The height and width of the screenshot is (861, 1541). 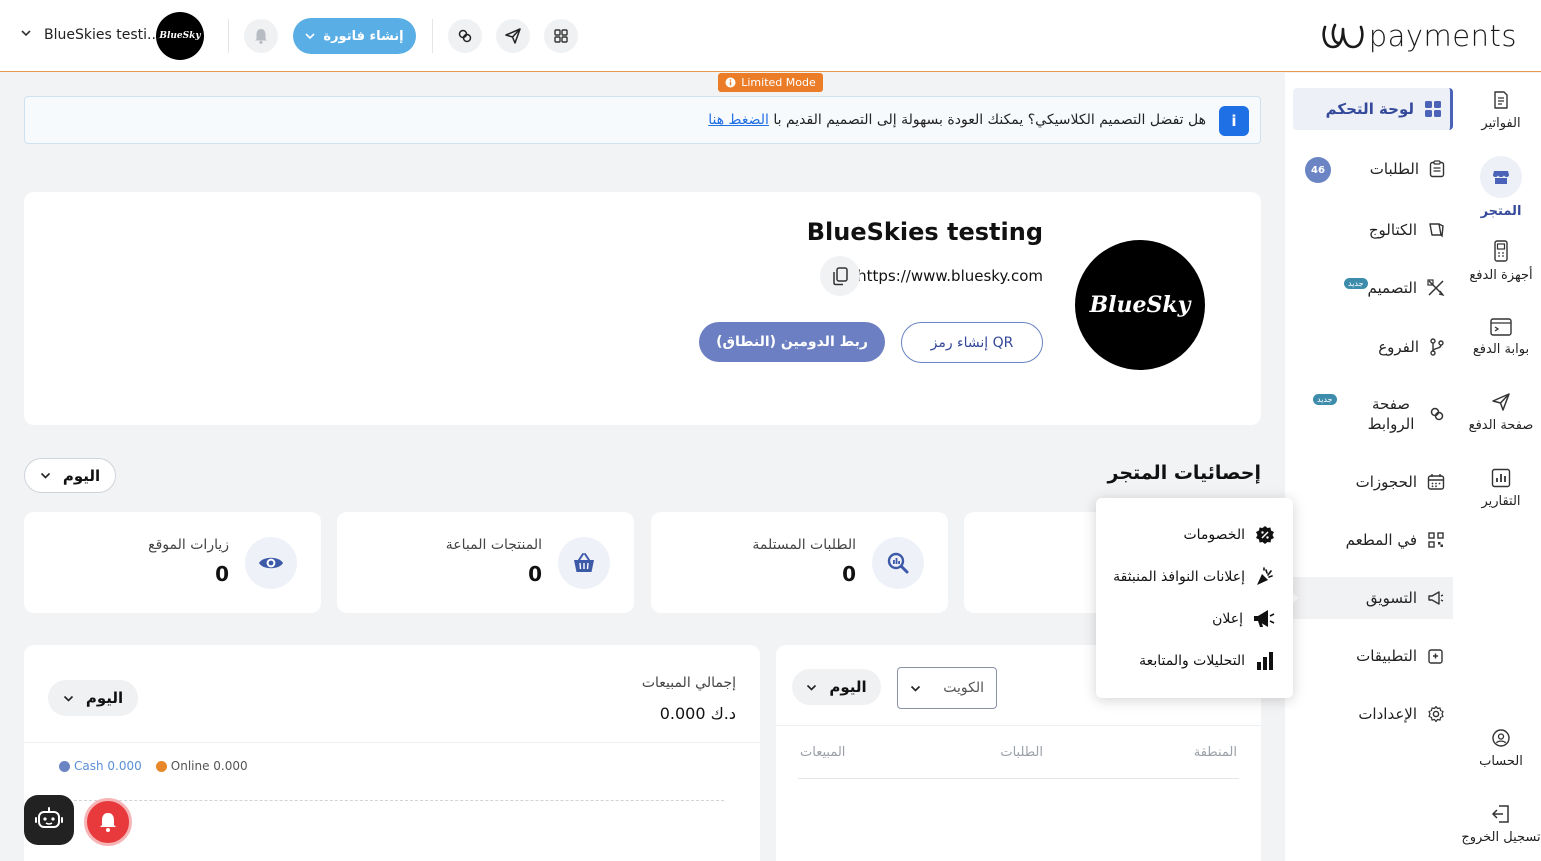 What do you see at coordinates (963, 688) in the screenshot?
I see `country-value: الكويت` at bounding box center [963, 688].